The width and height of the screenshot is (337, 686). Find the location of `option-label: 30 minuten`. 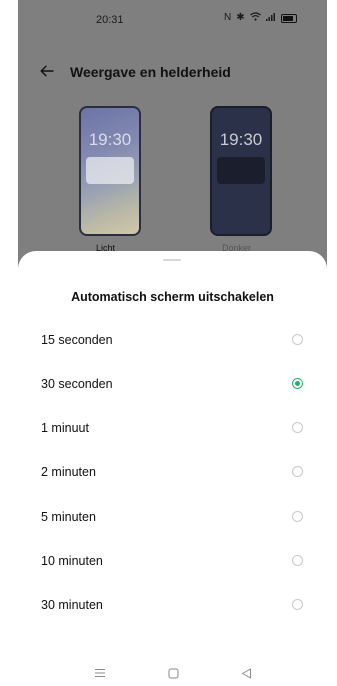

option-label: 30 minuten is located at coordinates (72, 605).